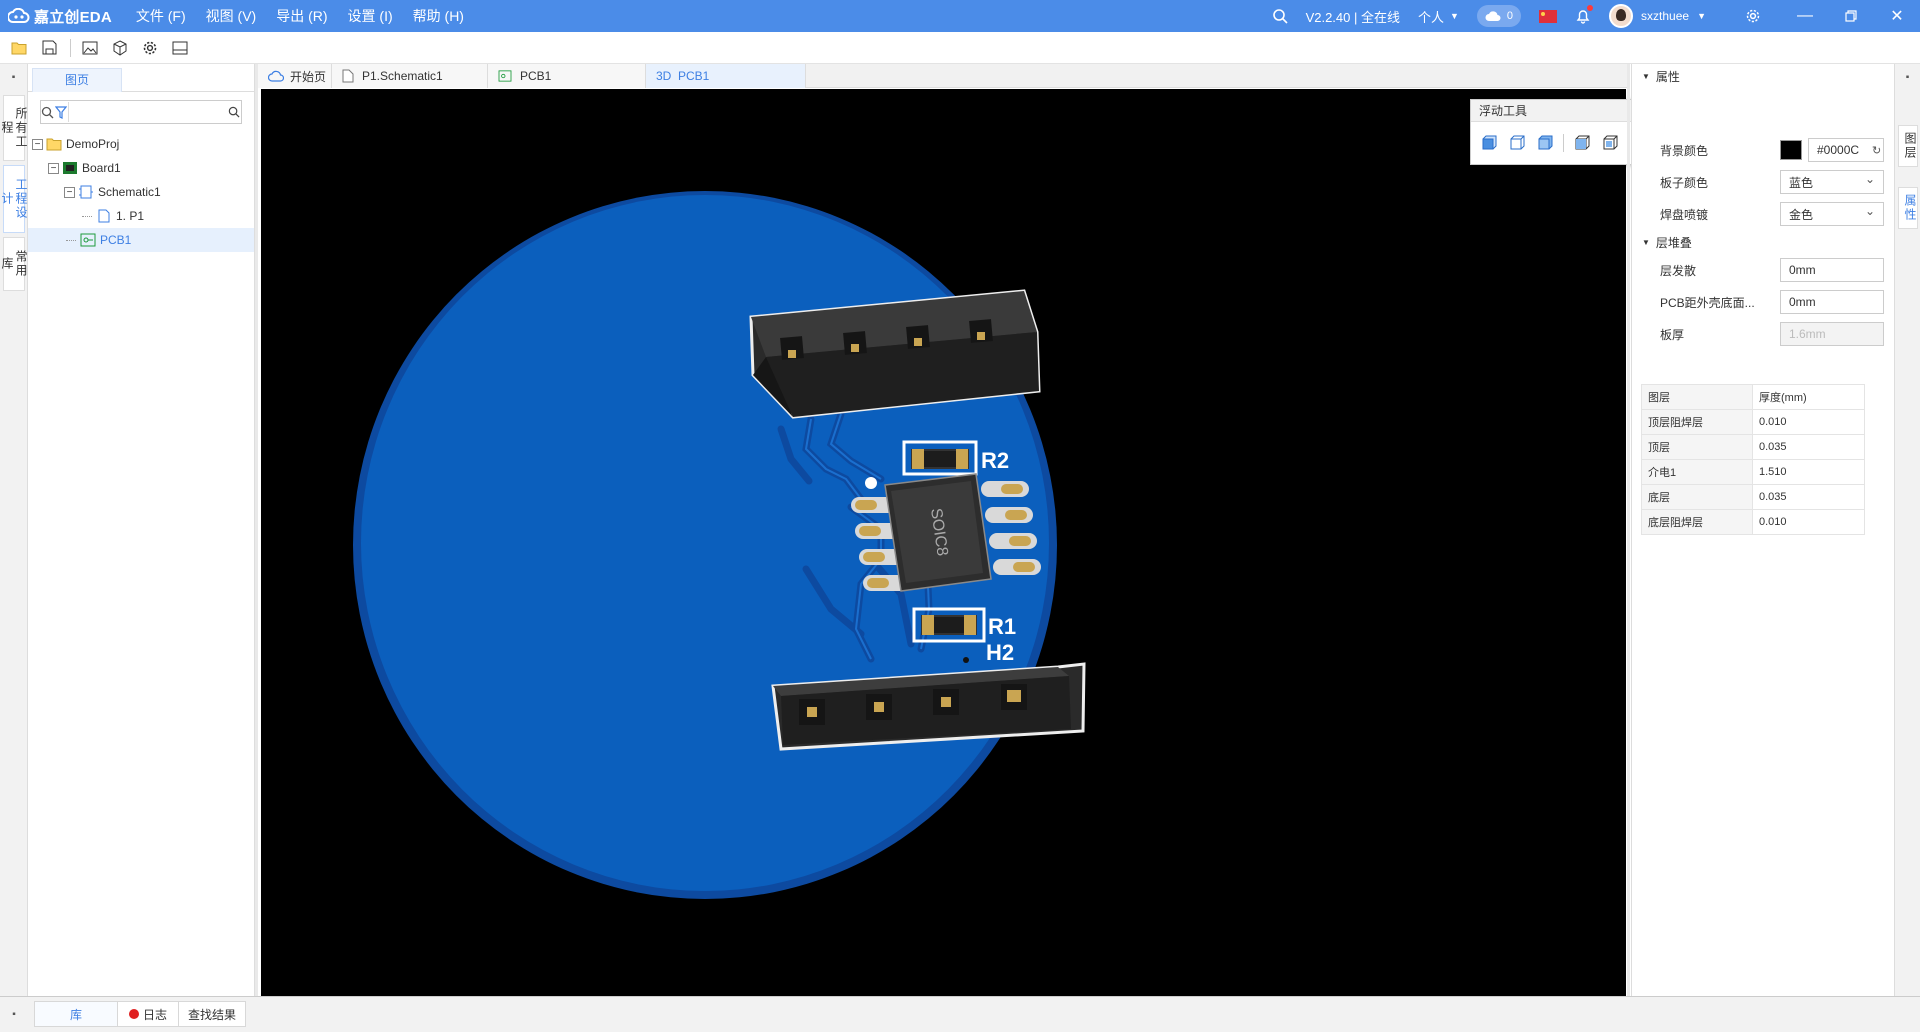  What do you see at coordinates (54, 144) in the screenshot?
I see `folder-icon` at bounding box center [54, 144].